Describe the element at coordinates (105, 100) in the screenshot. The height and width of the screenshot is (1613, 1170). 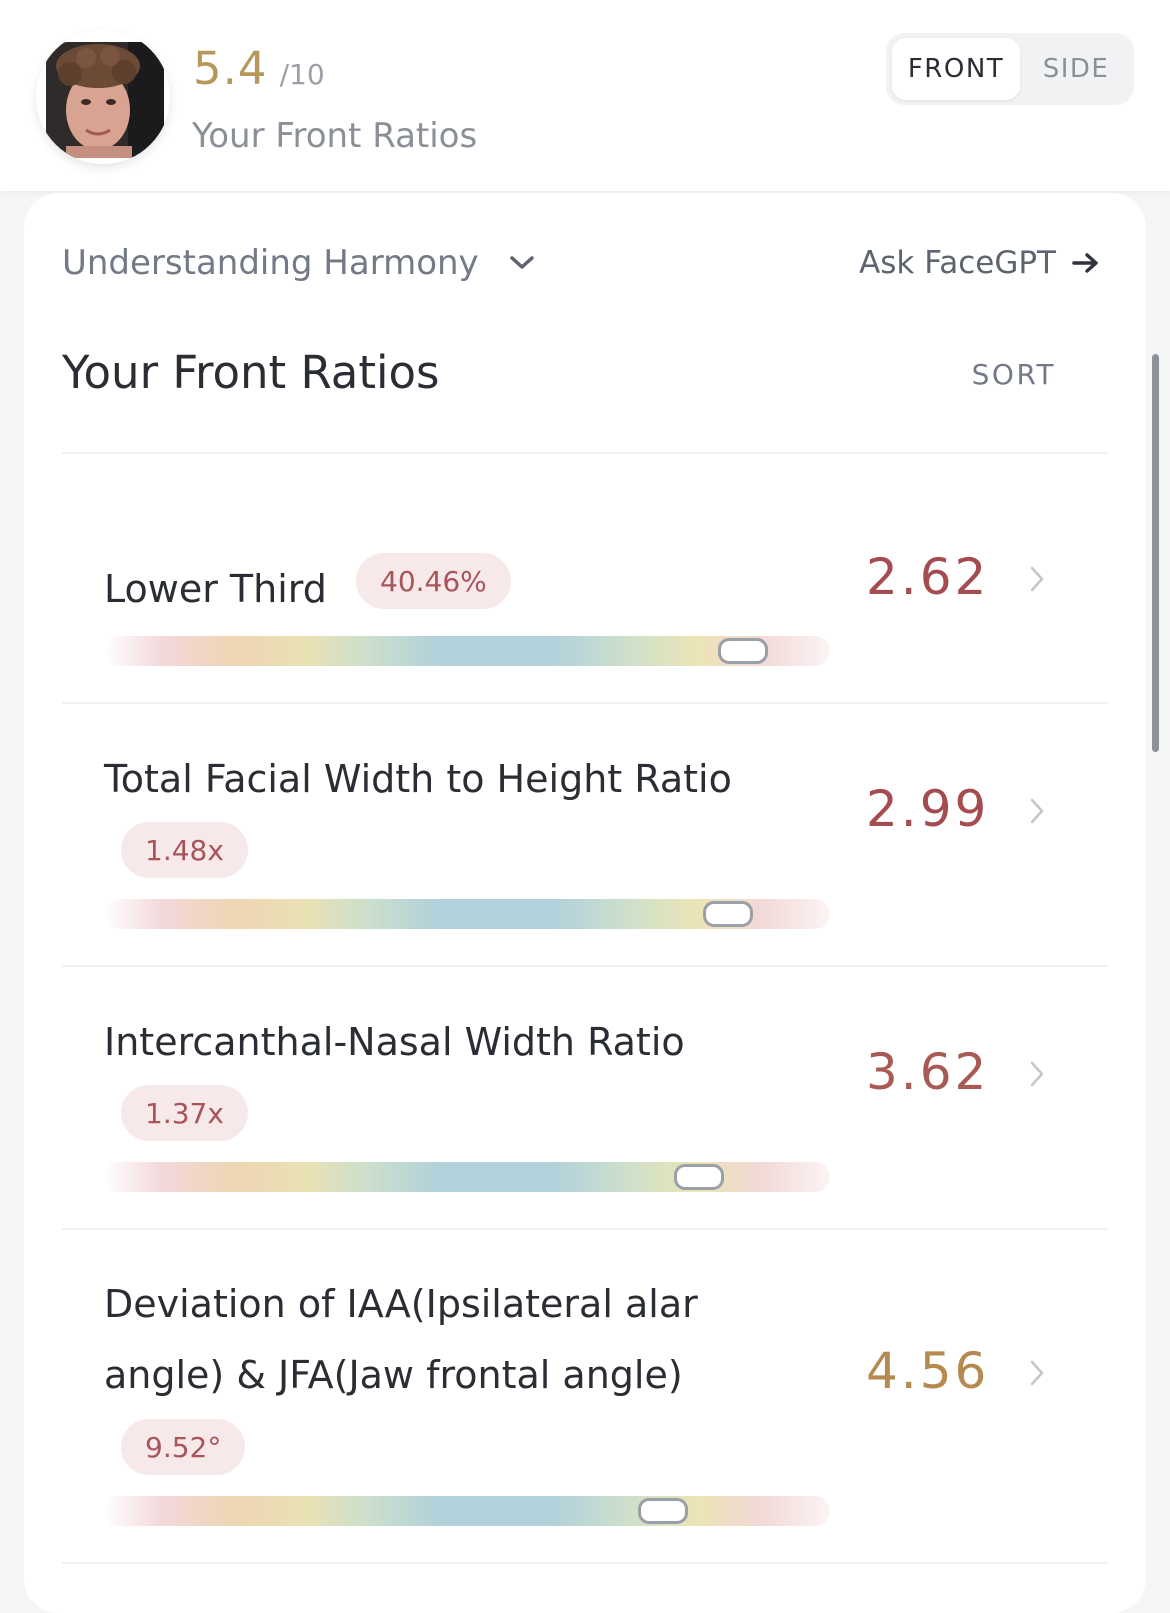
I see `face-photo-icon` at that location.